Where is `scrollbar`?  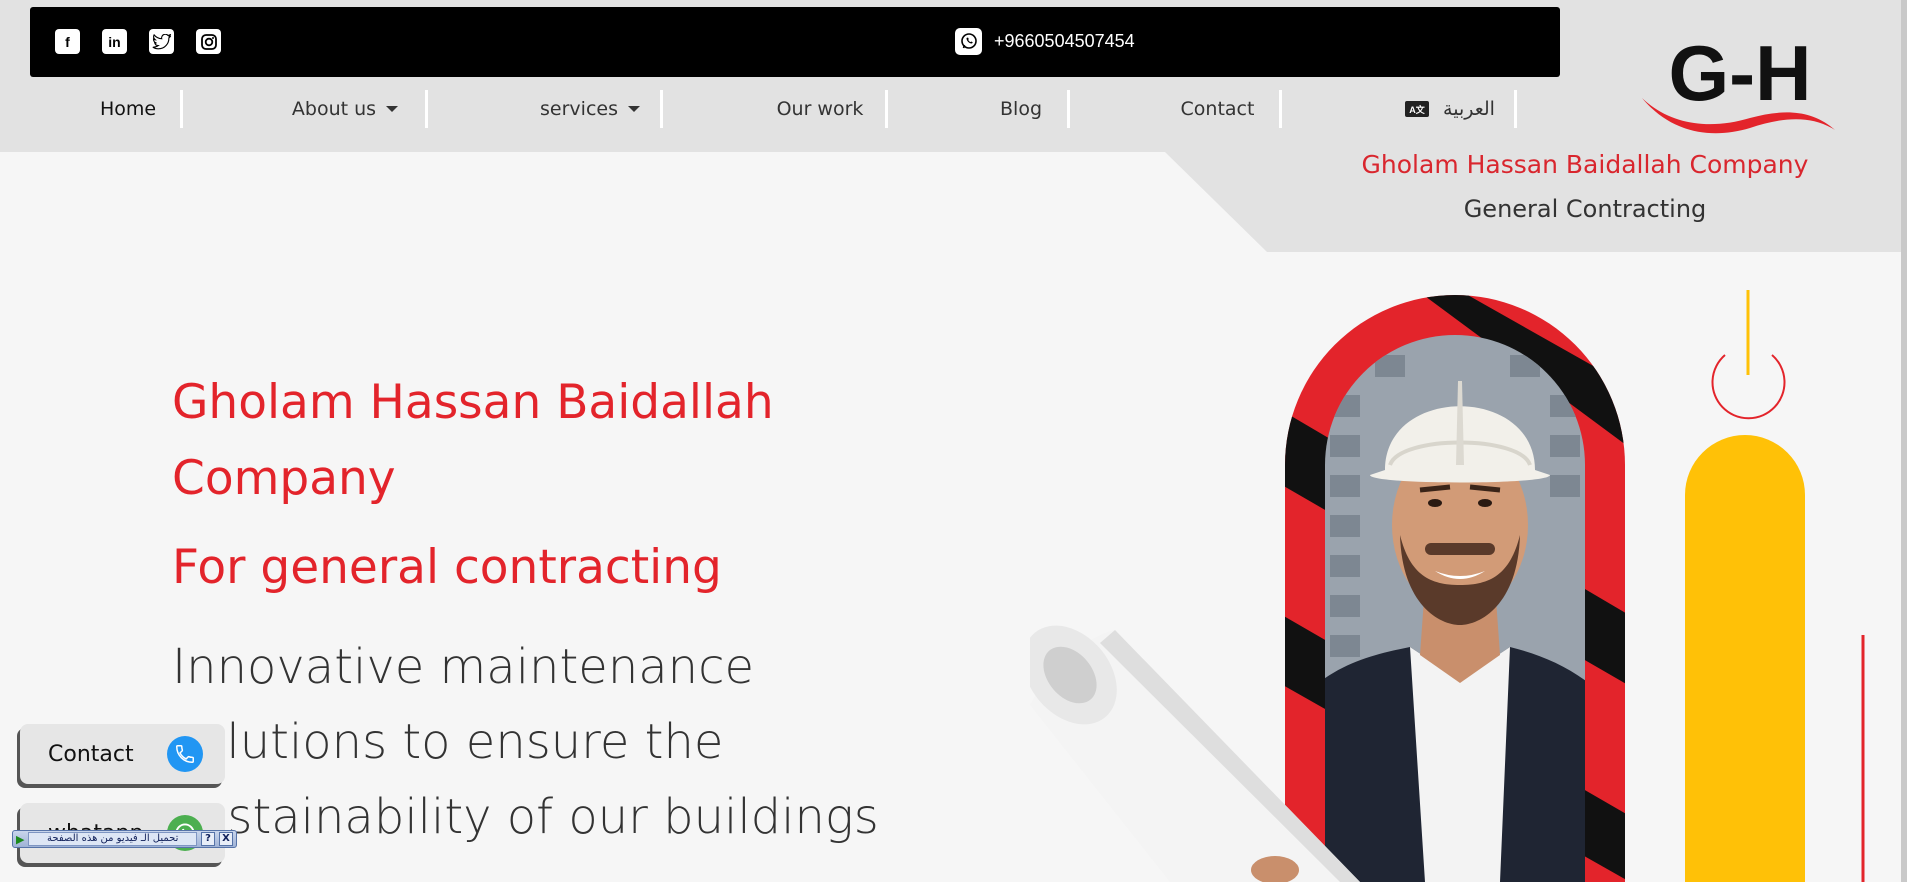 scrollbar is located at coordinates (1904, 441).